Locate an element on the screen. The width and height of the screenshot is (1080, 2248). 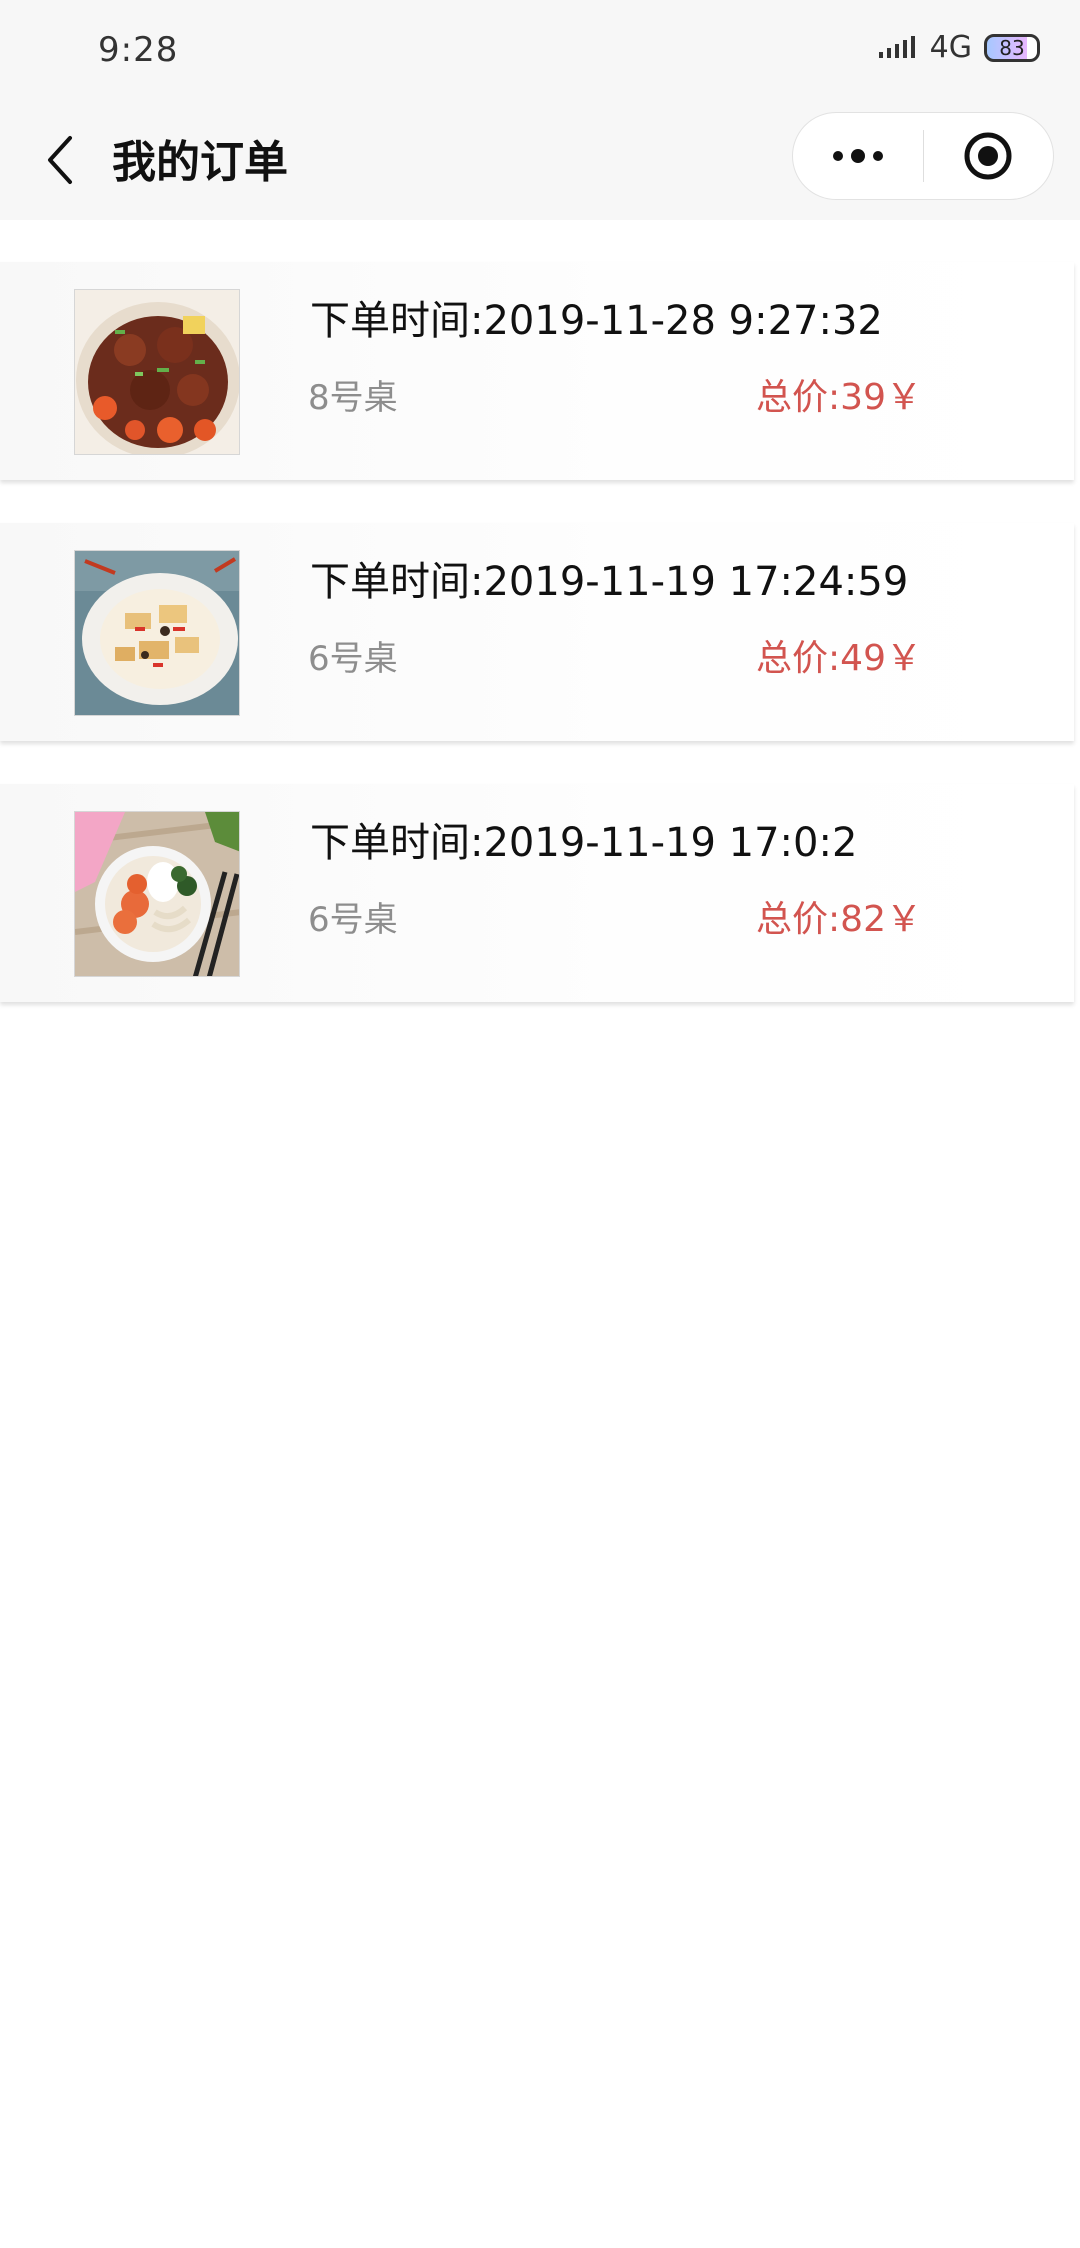
back-button is located at coordinates (60, 160).